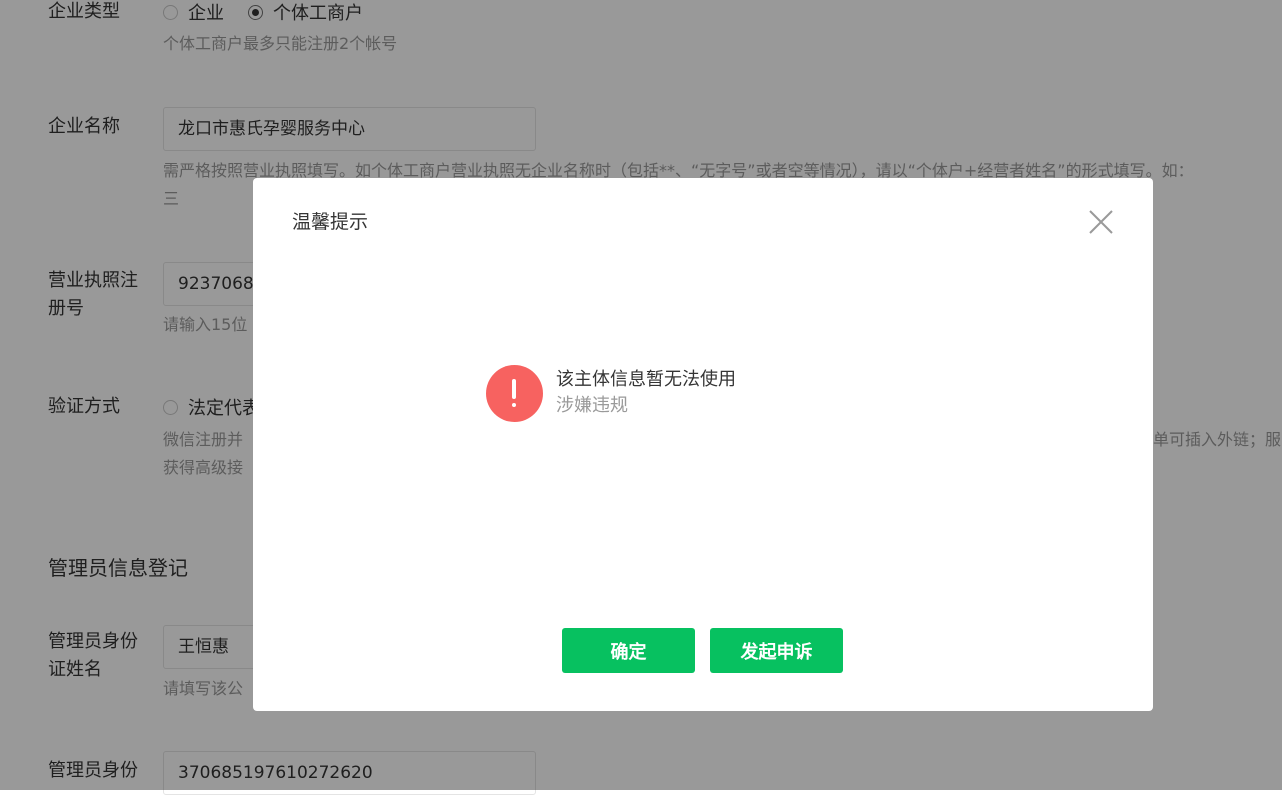 The height and width of the screenshot is (795, 1282). I want to click on close-icon-glyph, so click(1101, 222).